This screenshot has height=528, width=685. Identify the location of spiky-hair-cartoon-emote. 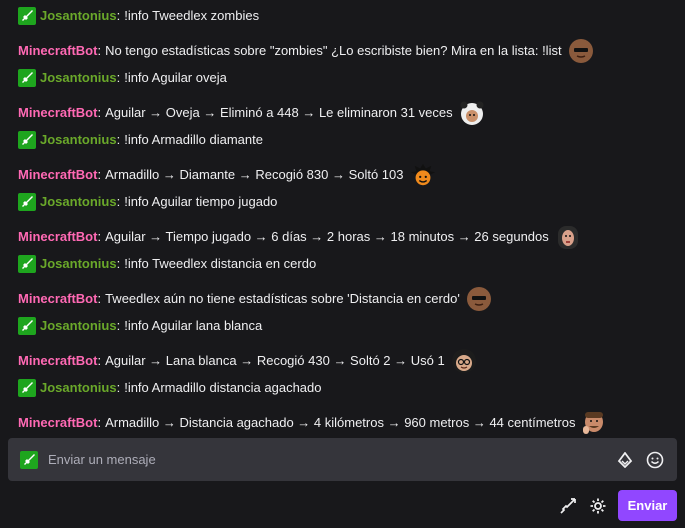
(423, 175).